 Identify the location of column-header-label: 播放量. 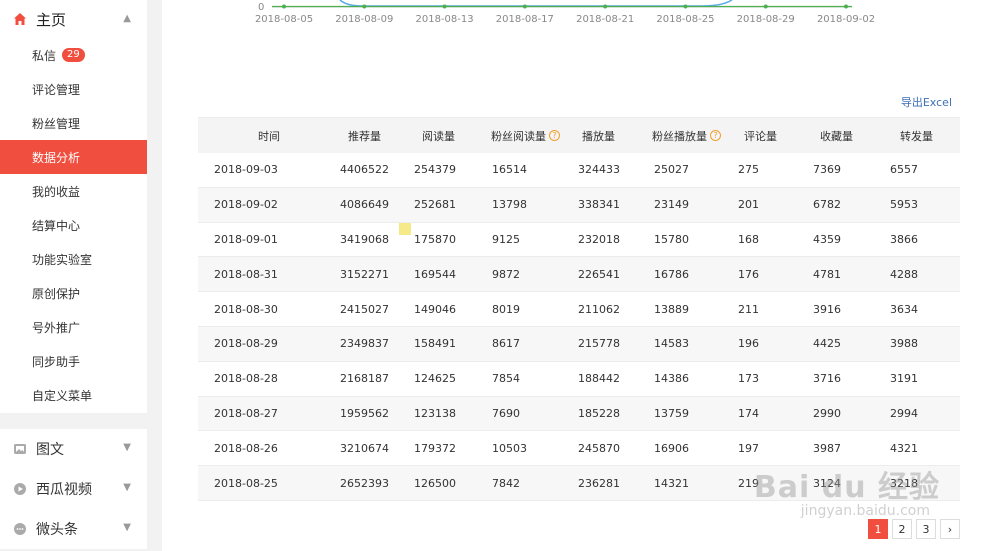
(598, 136).